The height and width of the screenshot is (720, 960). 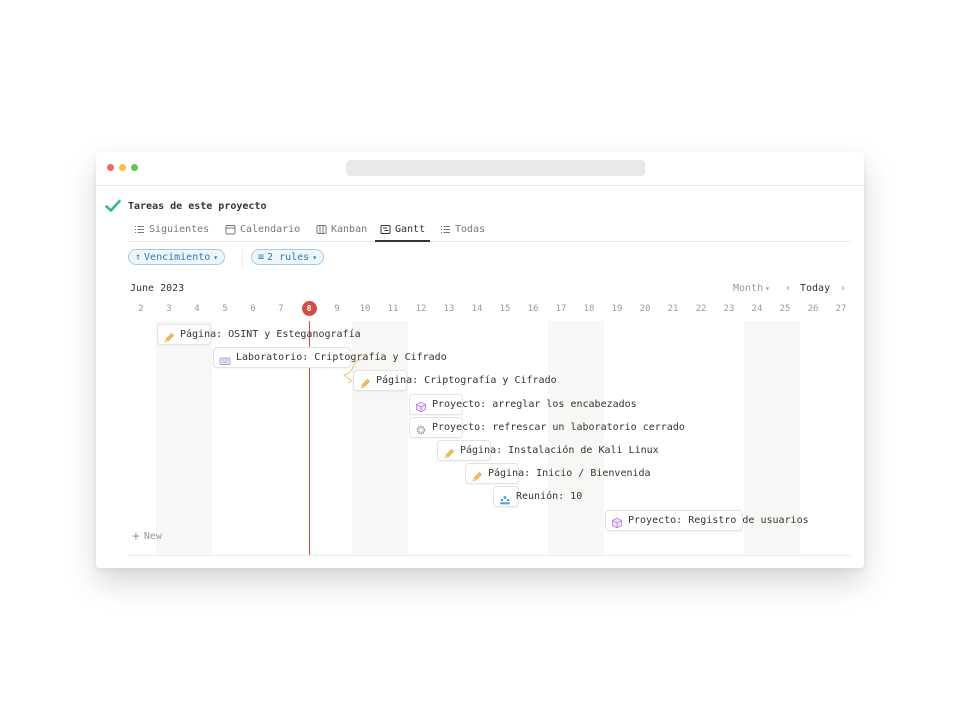 What do you see at coordinates (729, 309) in the screenshot?
I see `day-label: 23` at bounding box center [729, 309].